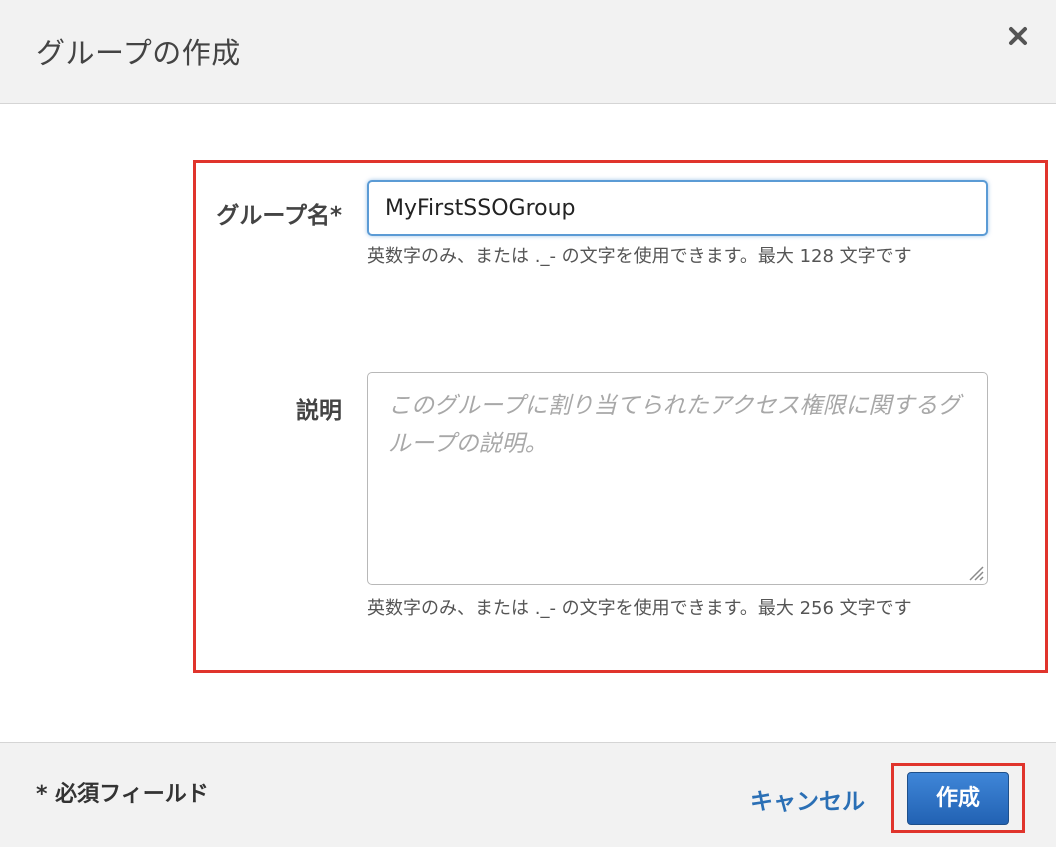 This screenshot has width=1056, height=847. Describe the element at coordinates (677, 478) in the screenshot. I see `description-textarea` at that location.